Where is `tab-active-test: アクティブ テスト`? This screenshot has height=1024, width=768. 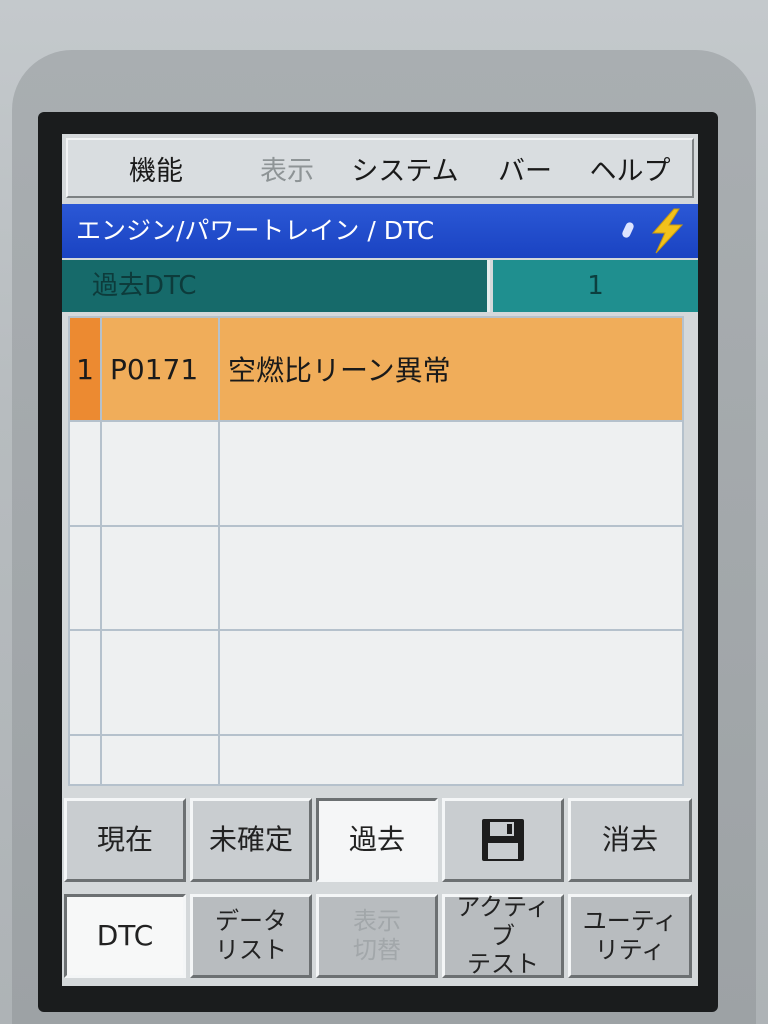
tab-active-test: アクティブ テスト is located at coordinates (503, 935).